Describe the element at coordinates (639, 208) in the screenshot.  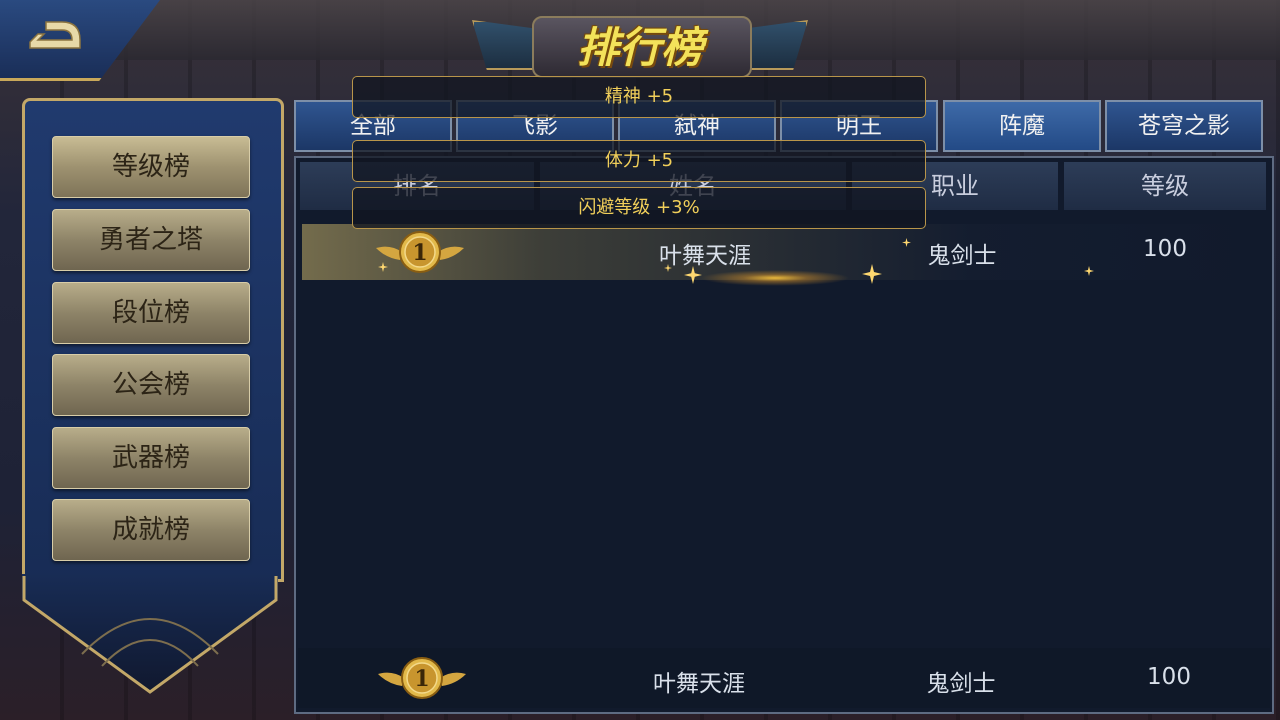
I see `tooltip-dodge: 闪避等级 +3%` at that location.